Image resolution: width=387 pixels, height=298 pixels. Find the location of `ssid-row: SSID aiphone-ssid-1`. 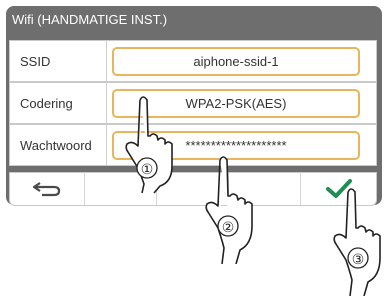

ssid-row: SSID aiphone-ssid-1 is located at coordinates (193, 61).